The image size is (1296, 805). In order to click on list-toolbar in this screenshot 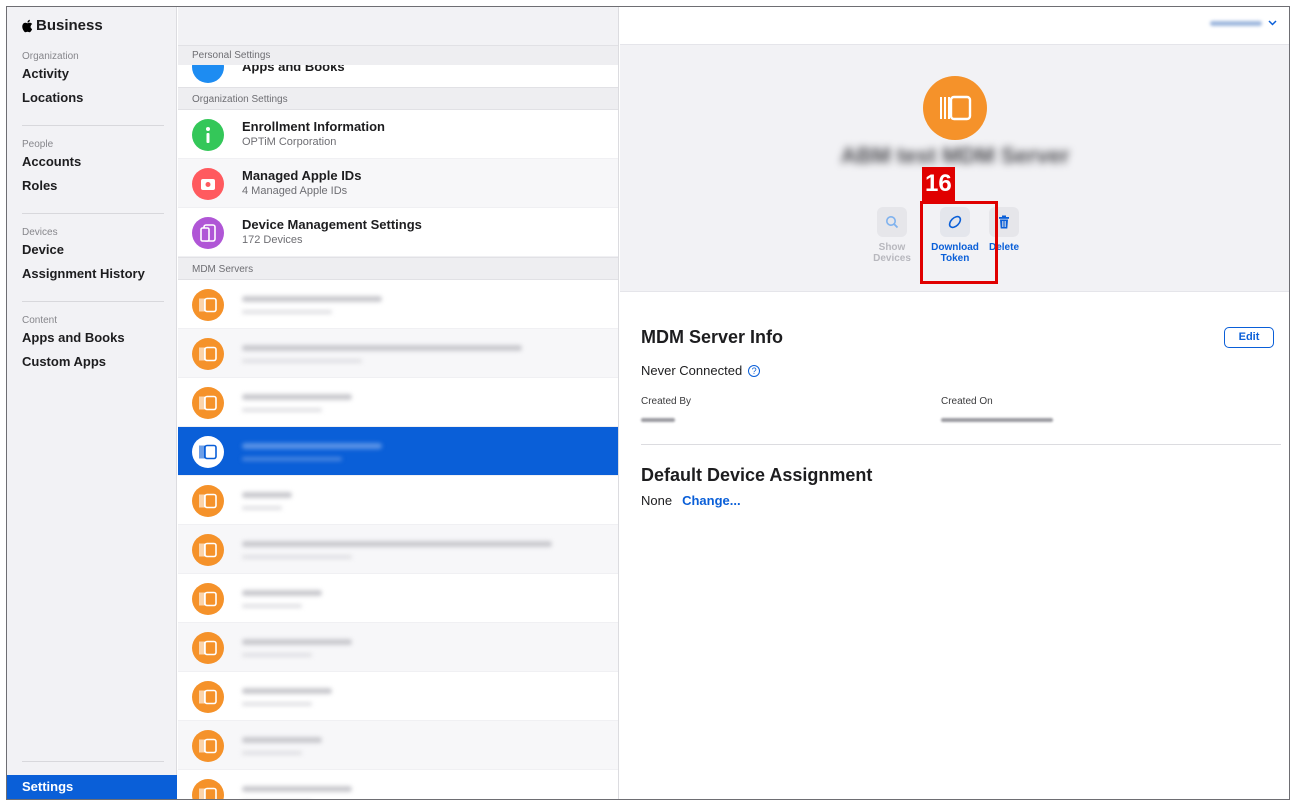, I will do `click(398, 26)`.